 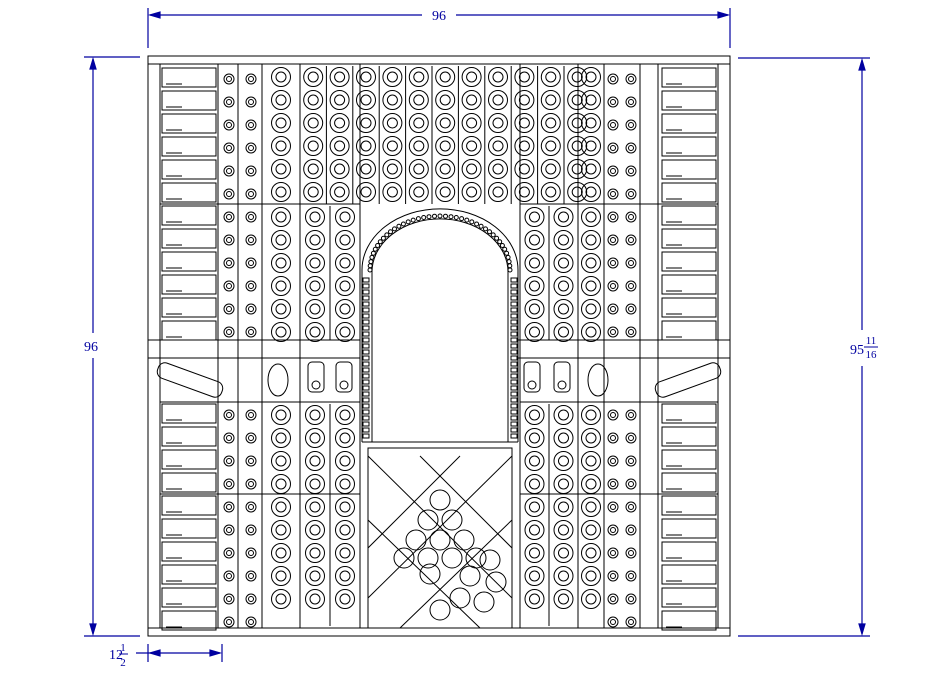 What do you see at coordinates (532, 385) in the screenshot?
I see `display-bottle-label` at bounding box center [532, 385].